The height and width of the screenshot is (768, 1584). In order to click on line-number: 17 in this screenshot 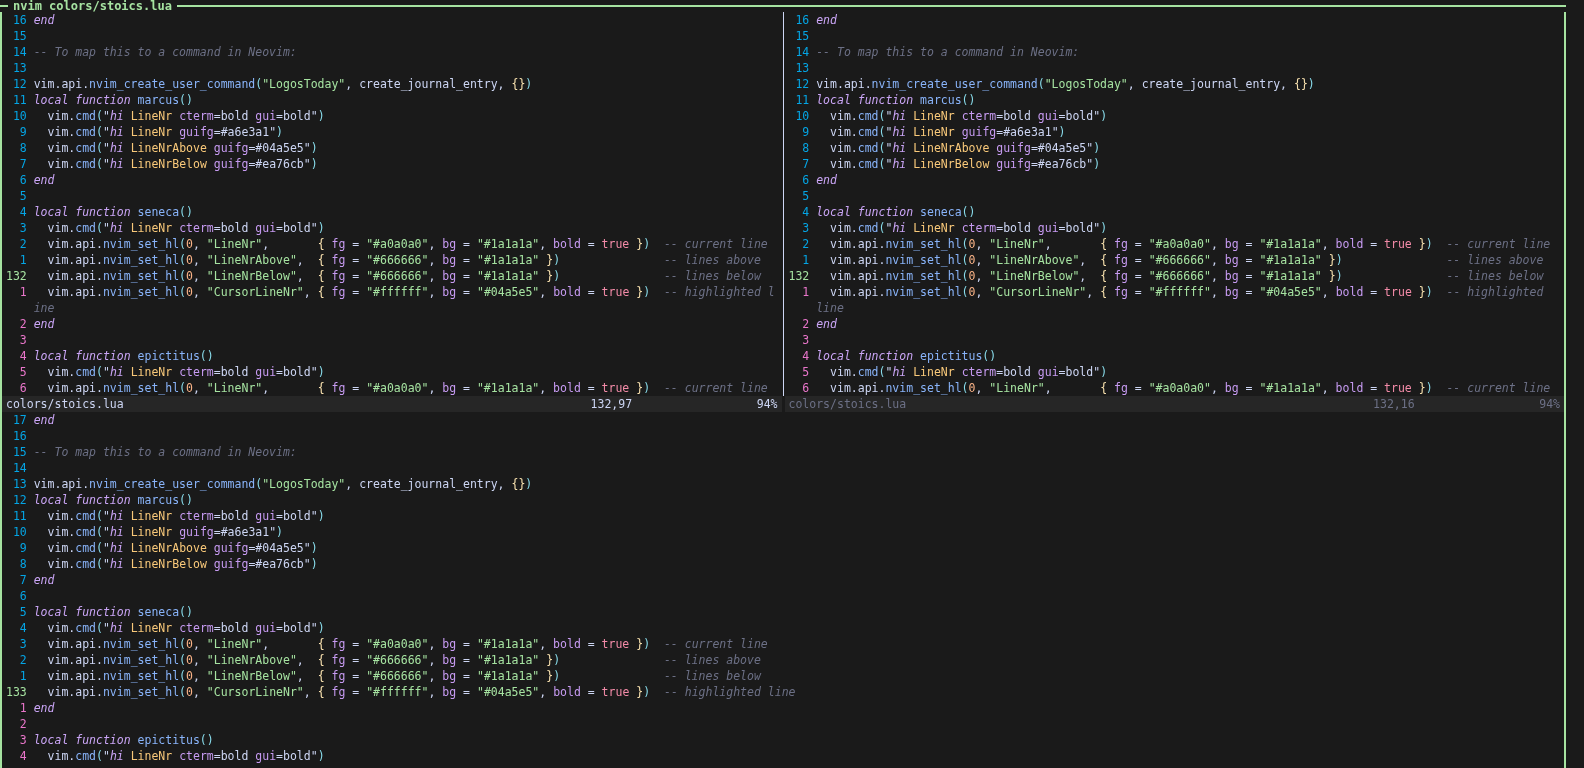, I will do `click(19, 420)`.